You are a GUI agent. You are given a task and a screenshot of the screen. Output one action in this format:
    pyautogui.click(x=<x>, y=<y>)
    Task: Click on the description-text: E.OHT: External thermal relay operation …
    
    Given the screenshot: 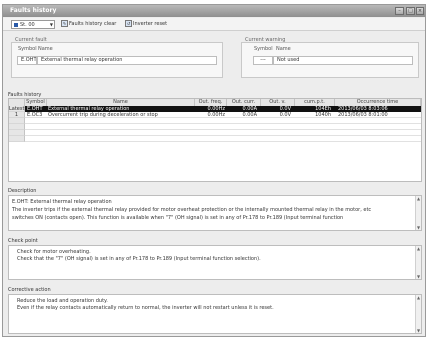 What is the action you would take?
    pyautogui.click(x=215, y=213)
    